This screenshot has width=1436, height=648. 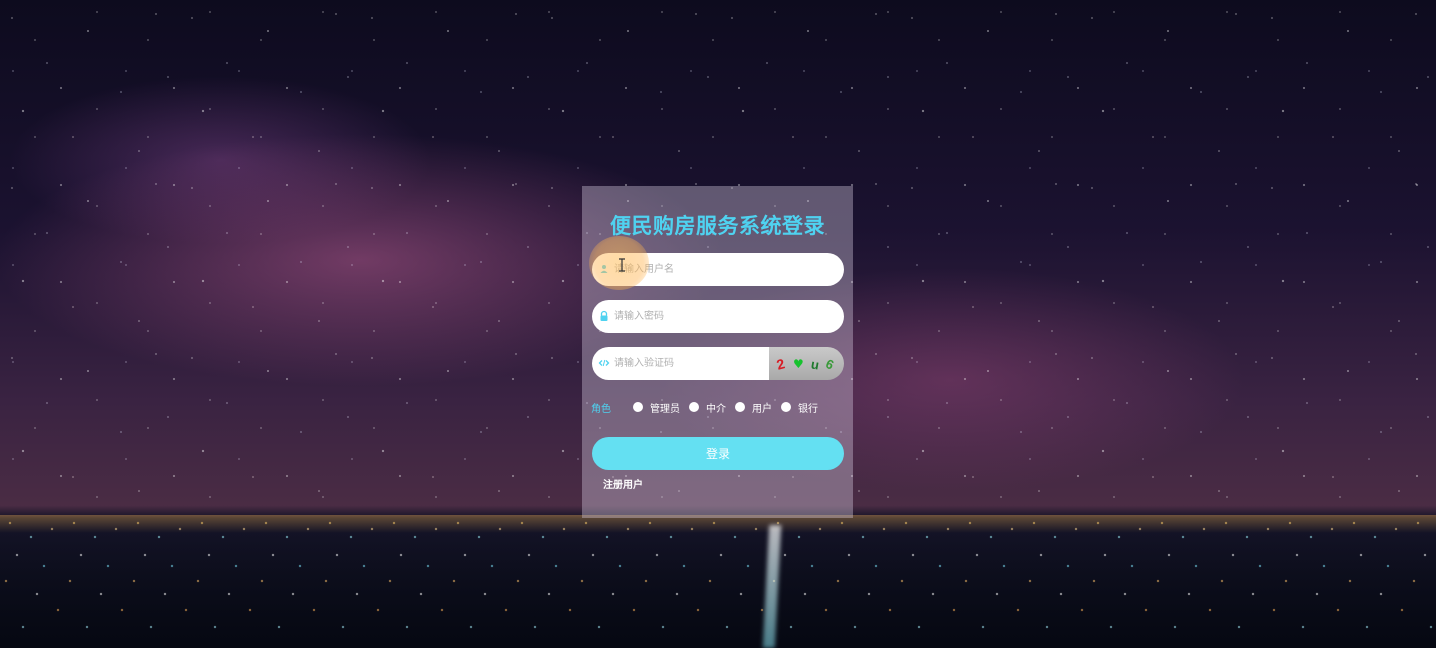 I want to click on username-field-wrapper, so click(x=718, y=269).